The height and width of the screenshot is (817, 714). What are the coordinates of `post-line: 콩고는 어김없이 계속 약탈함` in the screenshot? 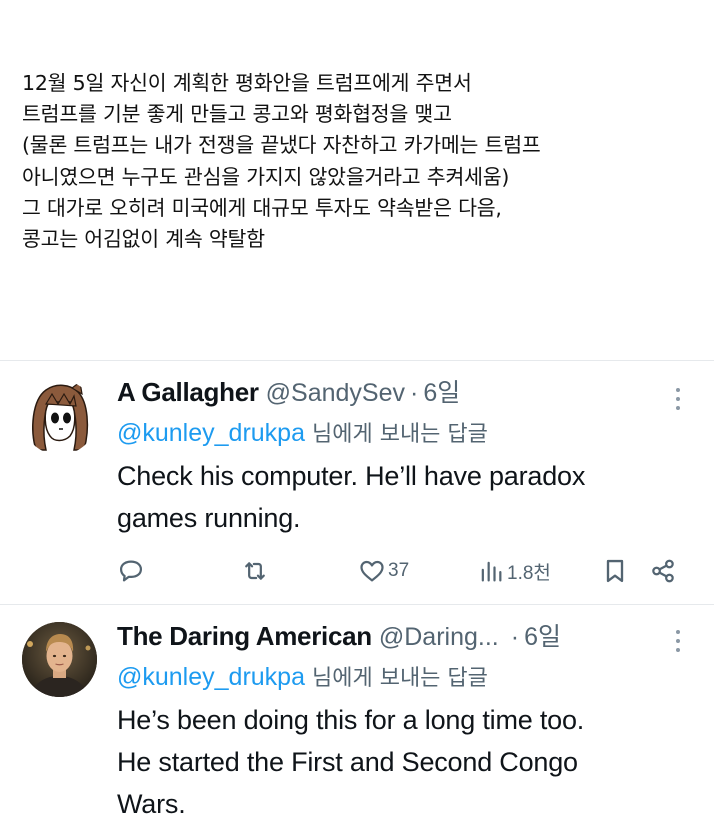 It's located at (143, 239).